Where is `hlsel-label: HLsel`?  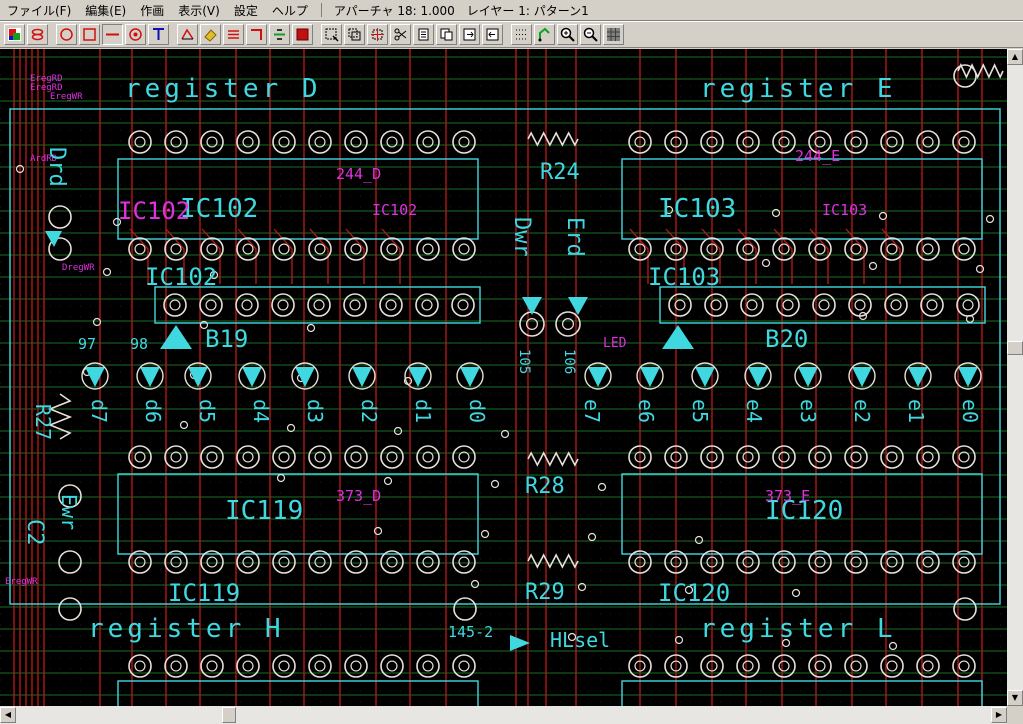 hlsel-label: HLsel is located at coordinates (580, 640).